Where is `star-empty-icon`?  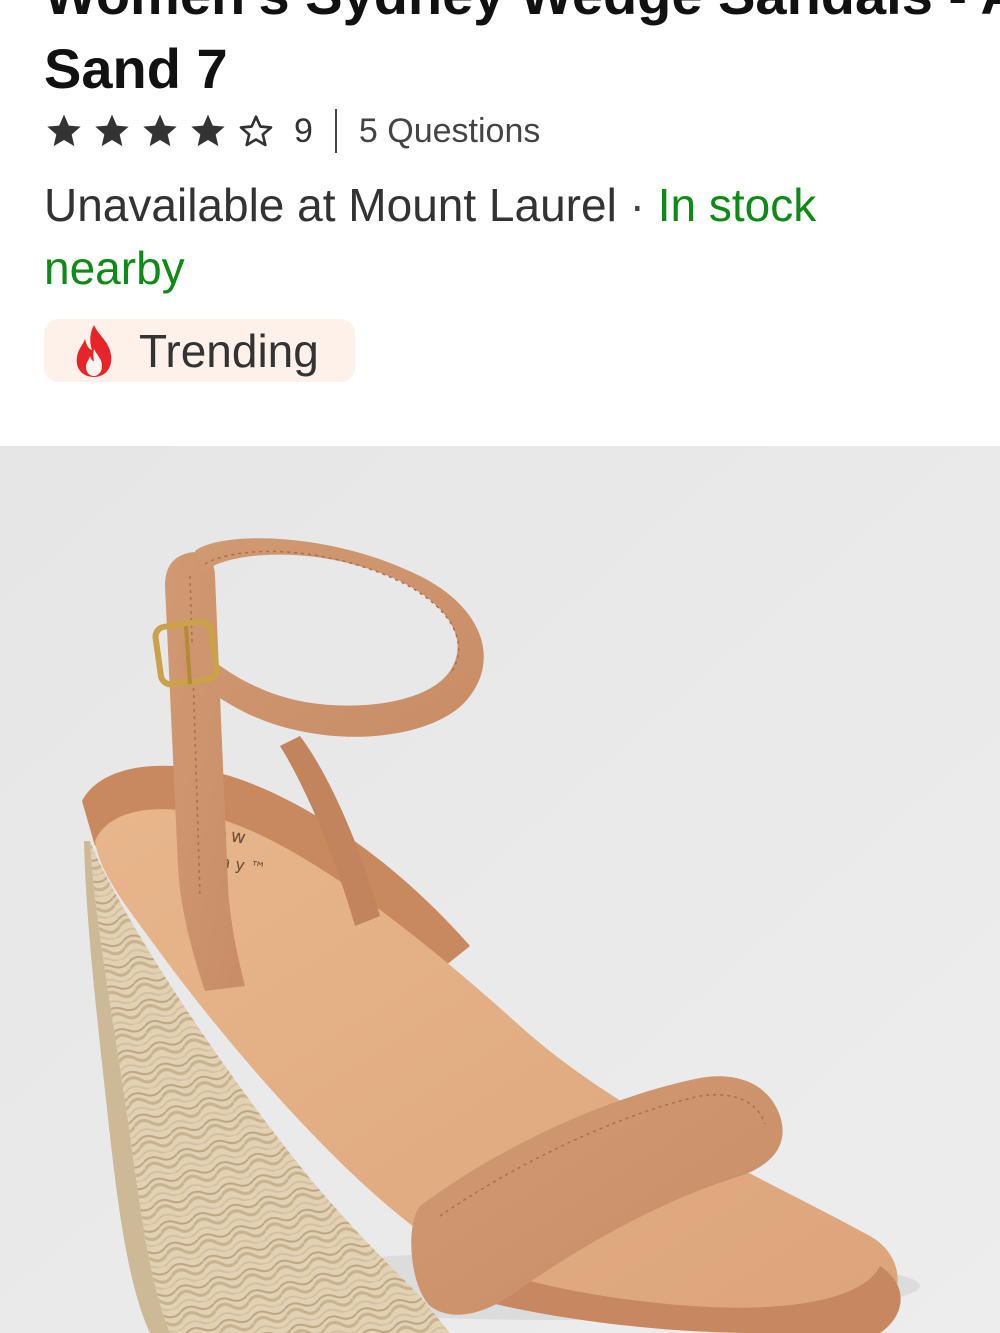
star-empty-icon is located at coordinates (256, 131).